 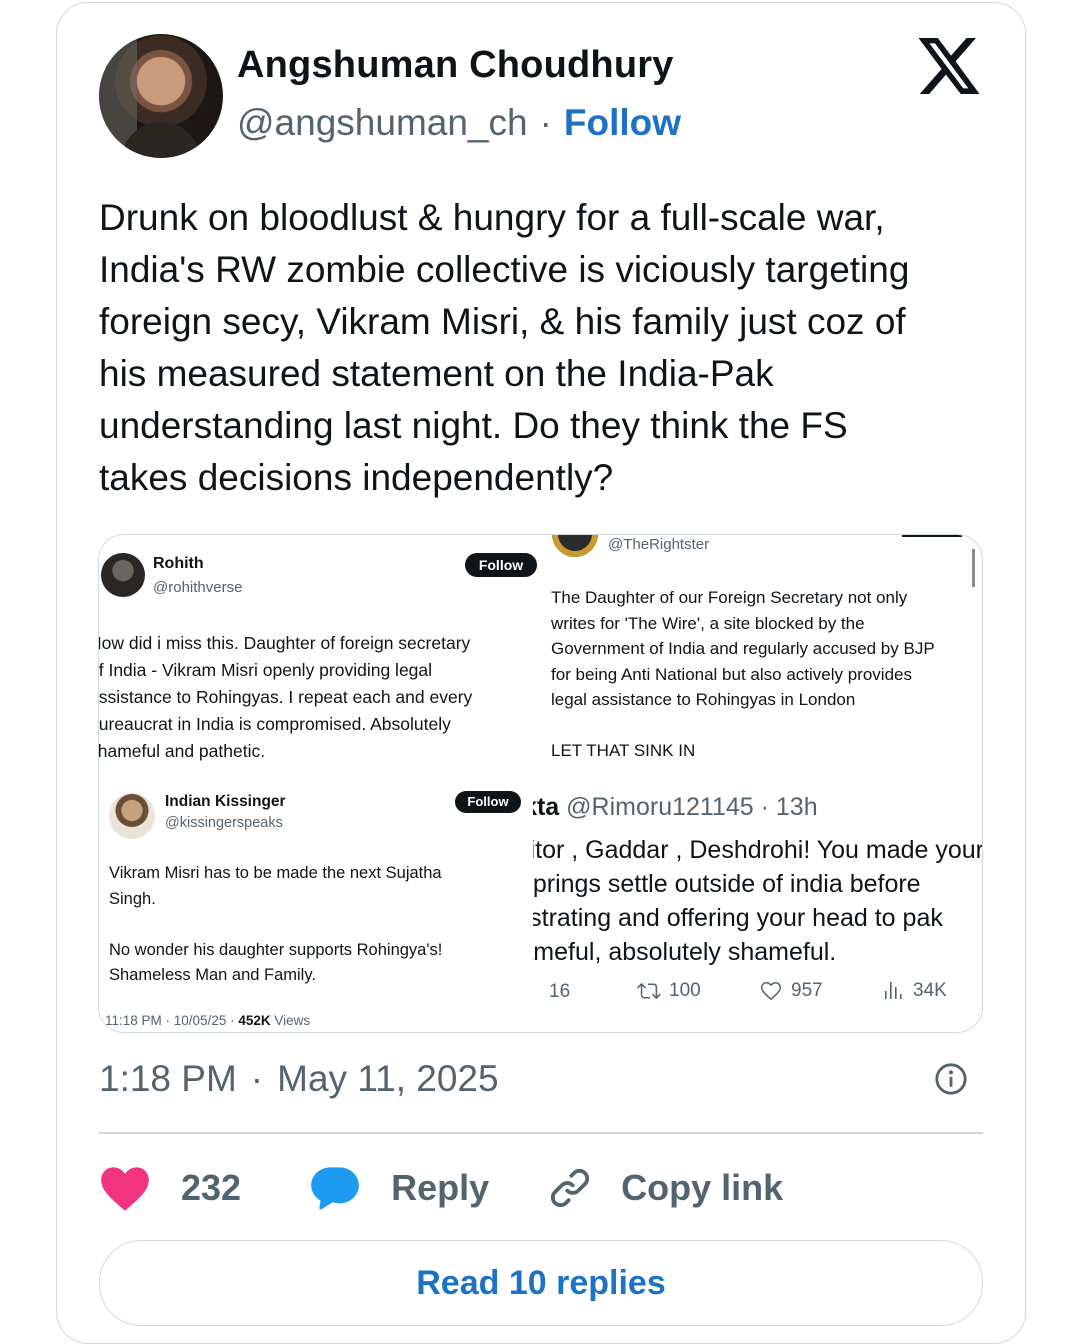 What do you see at coordinates (914, 991) in the screenshot?
I see `sanjukta-views: 34K` at bounding box center [914, 991].